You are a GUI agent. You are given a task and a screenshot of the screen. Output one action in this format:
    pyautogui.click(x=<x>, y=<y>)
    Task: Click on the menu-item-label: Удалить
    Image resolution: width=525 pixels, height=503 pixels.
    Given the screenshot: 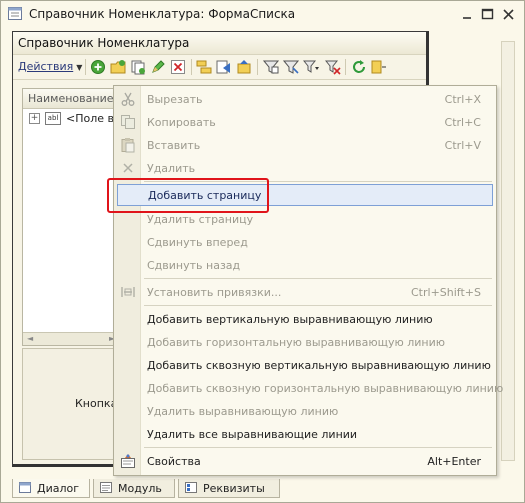 What is the action you would take?
    pyautogui.click(x=171, y=168)
    